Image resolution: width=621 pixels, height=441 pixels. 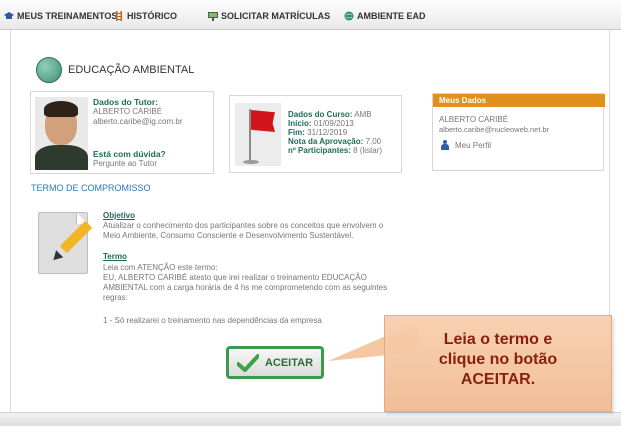 I want to click on nav-ambiente-ead: AMBIENTE EAD, so click(x=385, y=16).